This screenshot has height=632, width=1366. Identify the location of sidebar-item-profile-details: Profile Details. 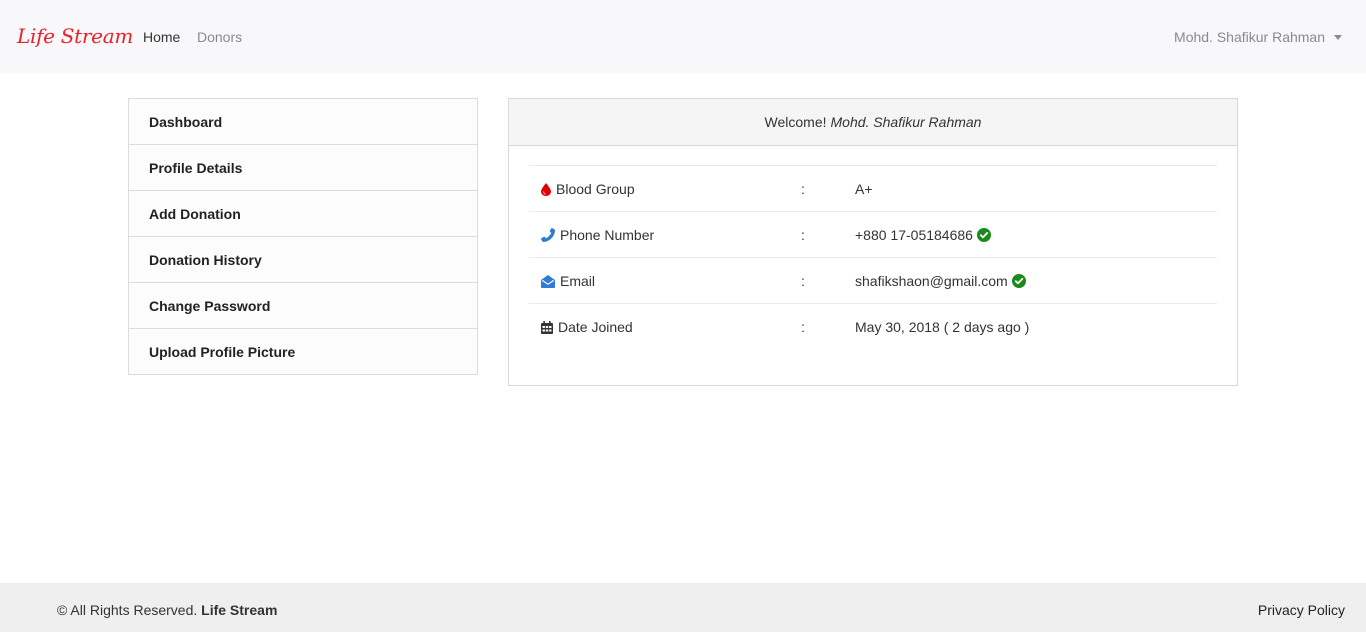
(303, 168).